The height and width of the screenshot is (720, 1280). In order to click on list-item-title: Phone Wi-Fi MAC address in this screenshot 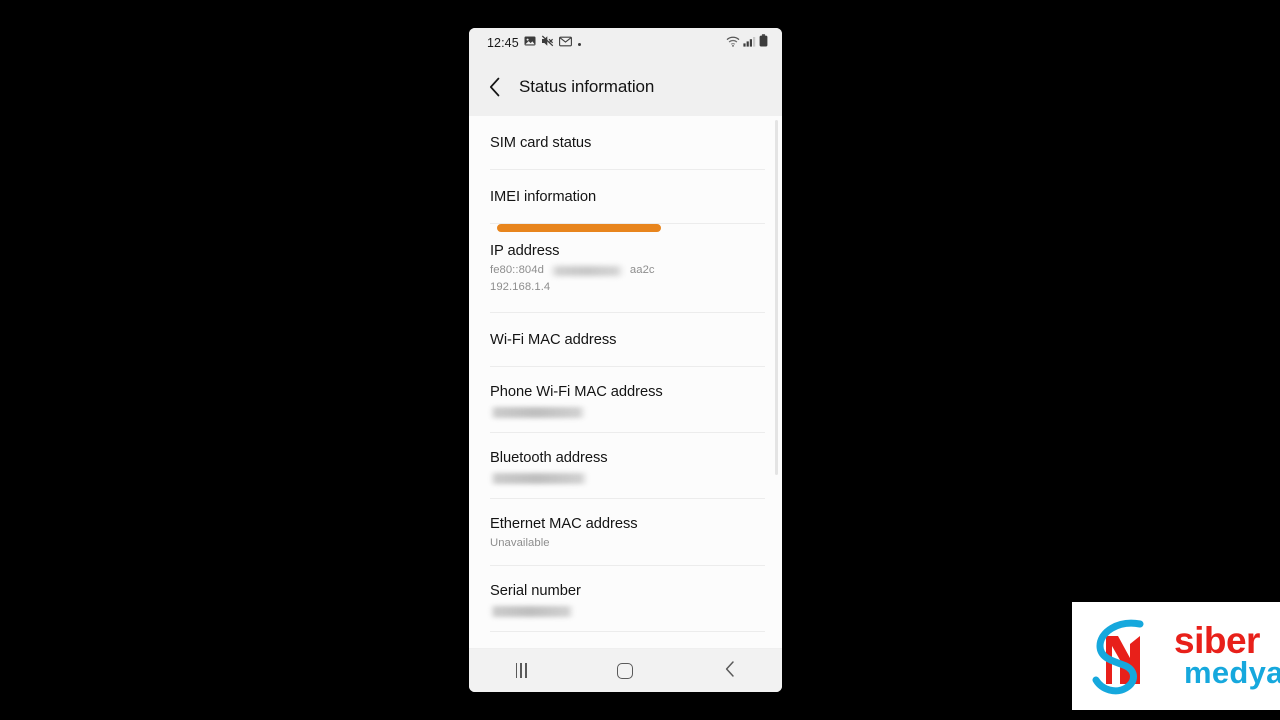, I will do `click(576, 392)`.